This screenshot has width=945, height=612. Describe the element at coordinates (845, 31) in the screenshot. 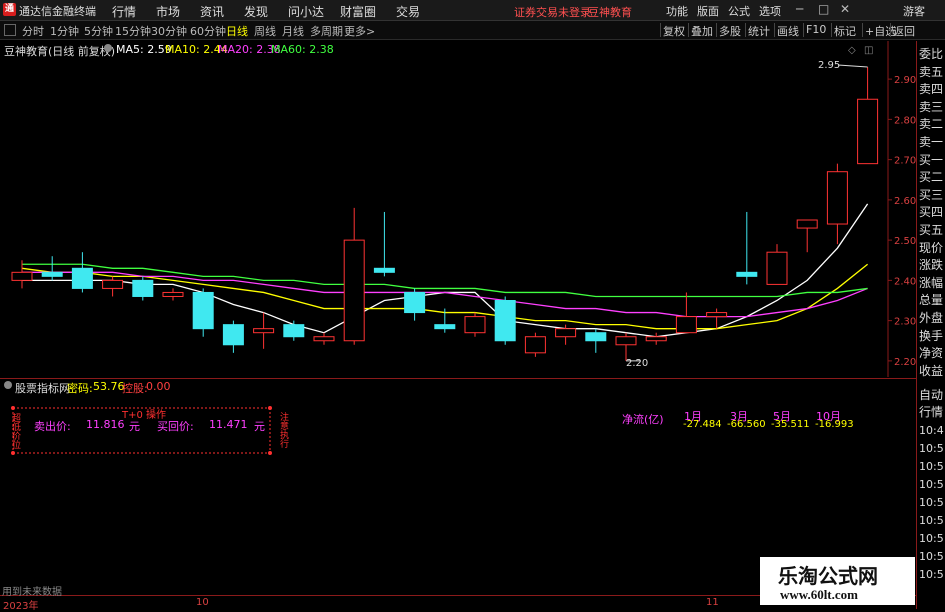

I see `toolbar-button: 标记` at that location.